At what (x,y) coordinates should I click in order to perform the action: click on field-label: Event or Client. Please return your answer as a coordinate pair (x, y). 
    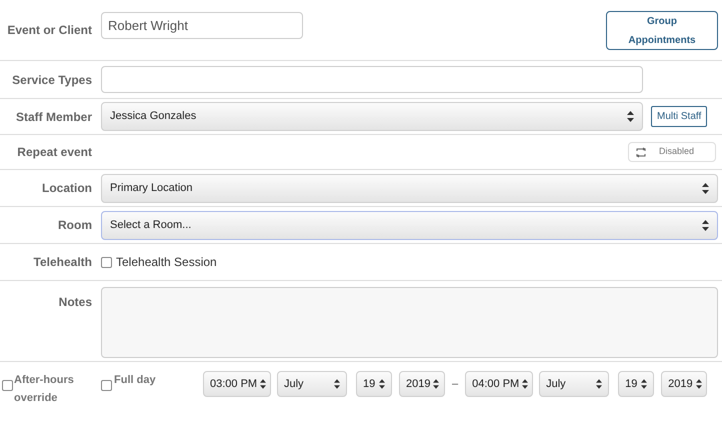
    Looking at the image, I should click on (49, 30).